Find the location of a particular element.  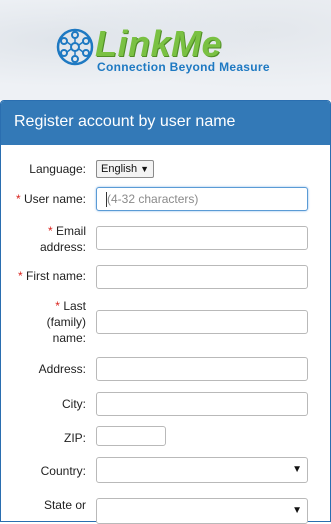

network-globe-icon is located at coordinates (75, 47).